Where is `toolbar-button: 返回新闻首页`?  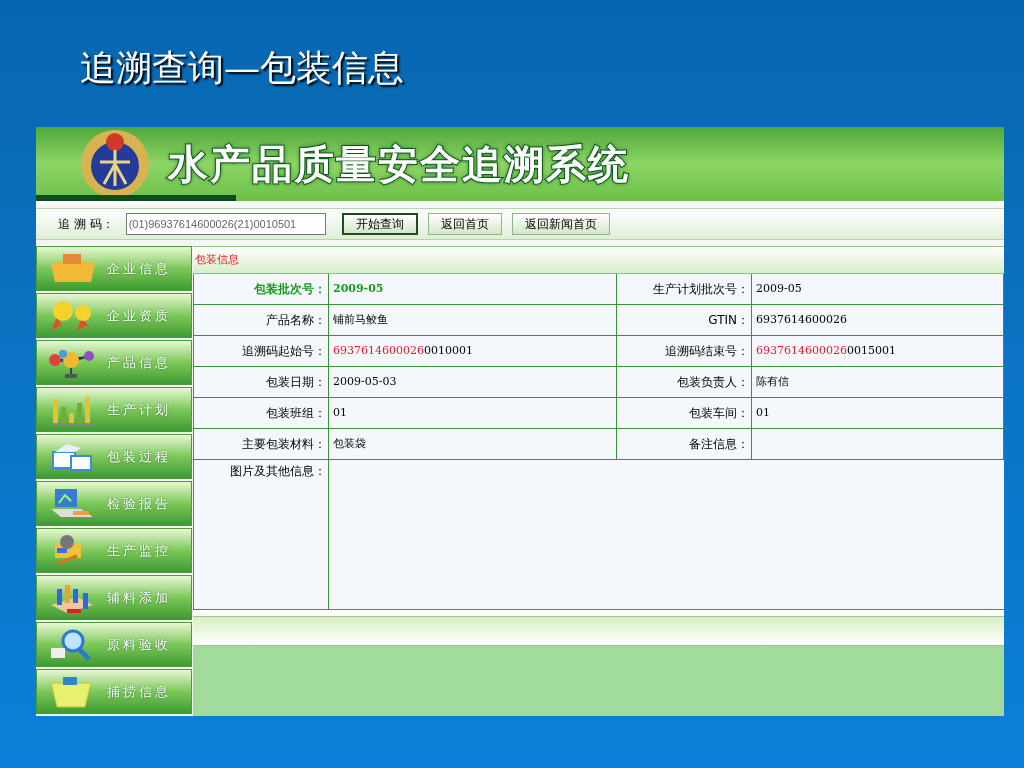
toolbar-button: 返回新闻首页 is located at coordinates (560, 224).